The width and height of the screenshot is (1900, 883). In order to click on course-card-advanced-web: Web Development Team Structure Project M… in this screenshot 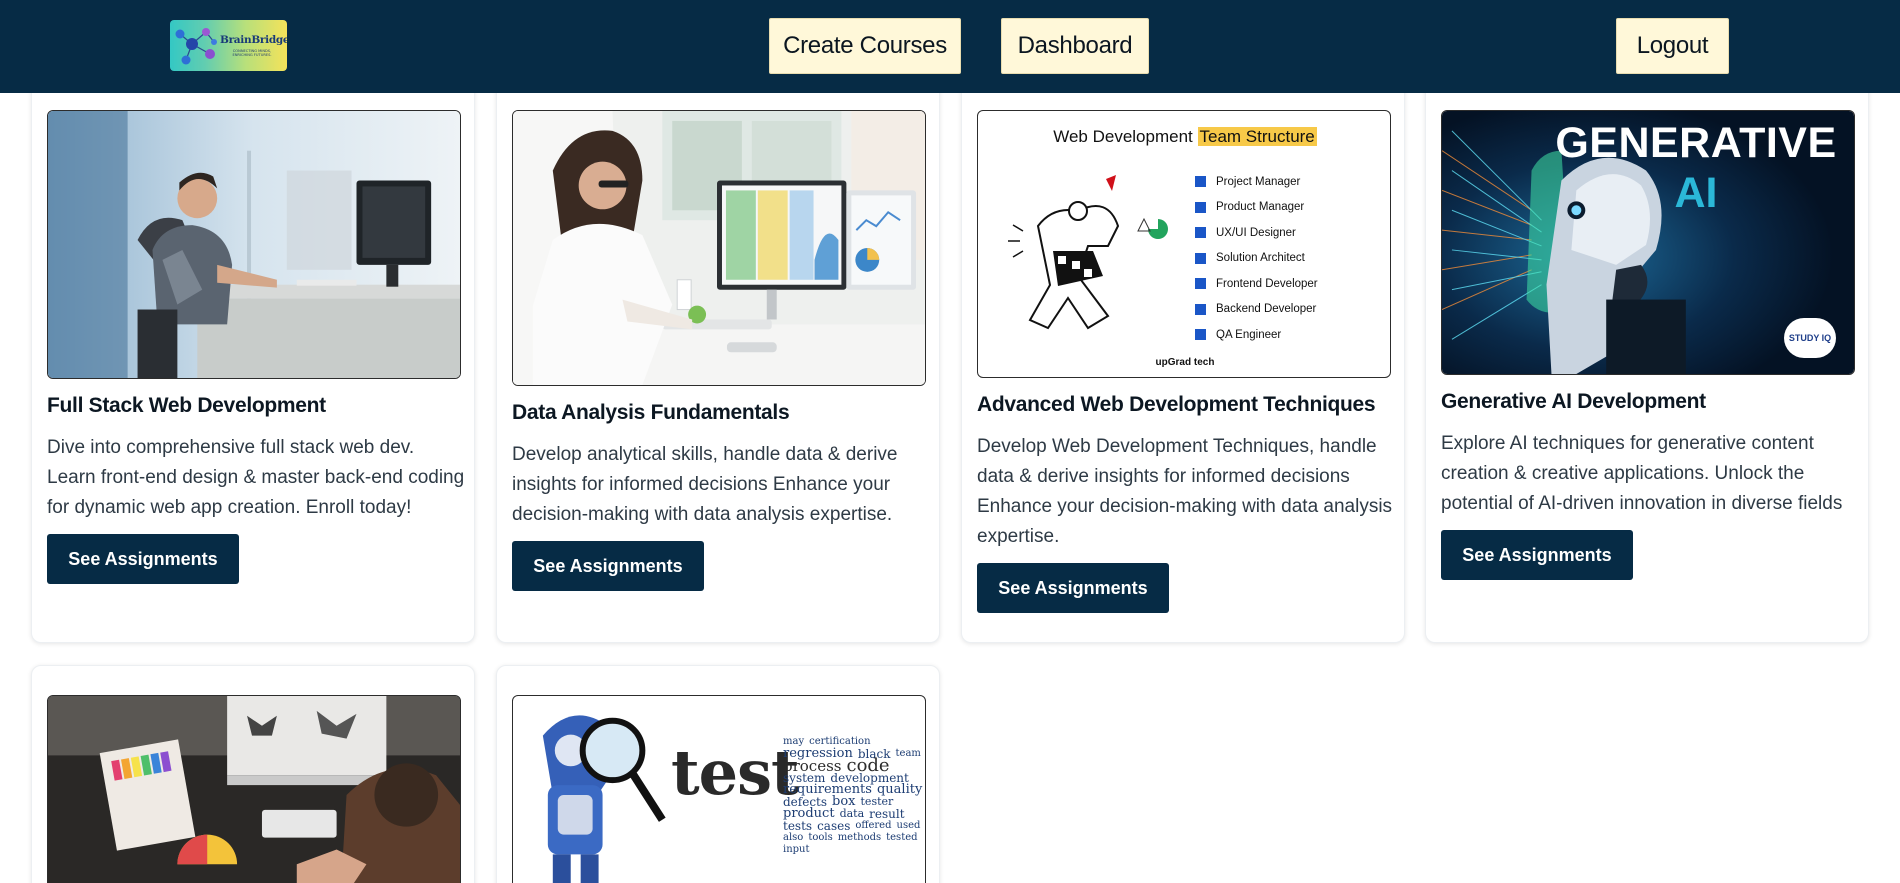, I will do `click(1183, 361)`.